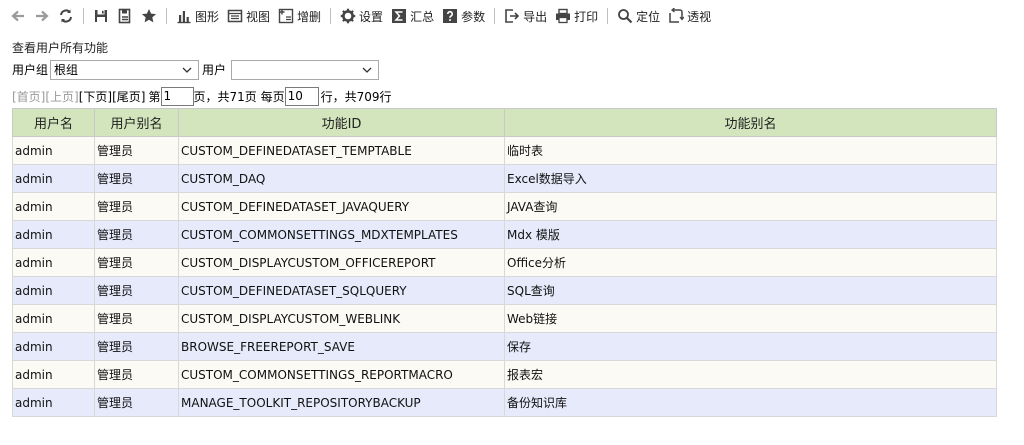 This screenshot has width=1024, height=445. I want to click on user-select, so click(305, 69).